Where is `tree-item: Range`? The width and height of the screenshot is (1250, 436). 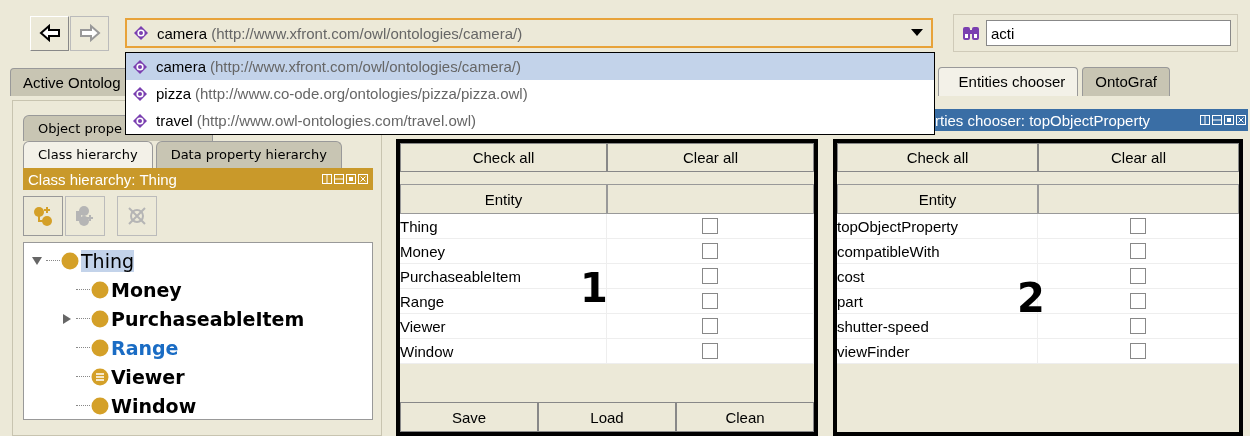 tree-item: Range is located at coordinates (145, 347).